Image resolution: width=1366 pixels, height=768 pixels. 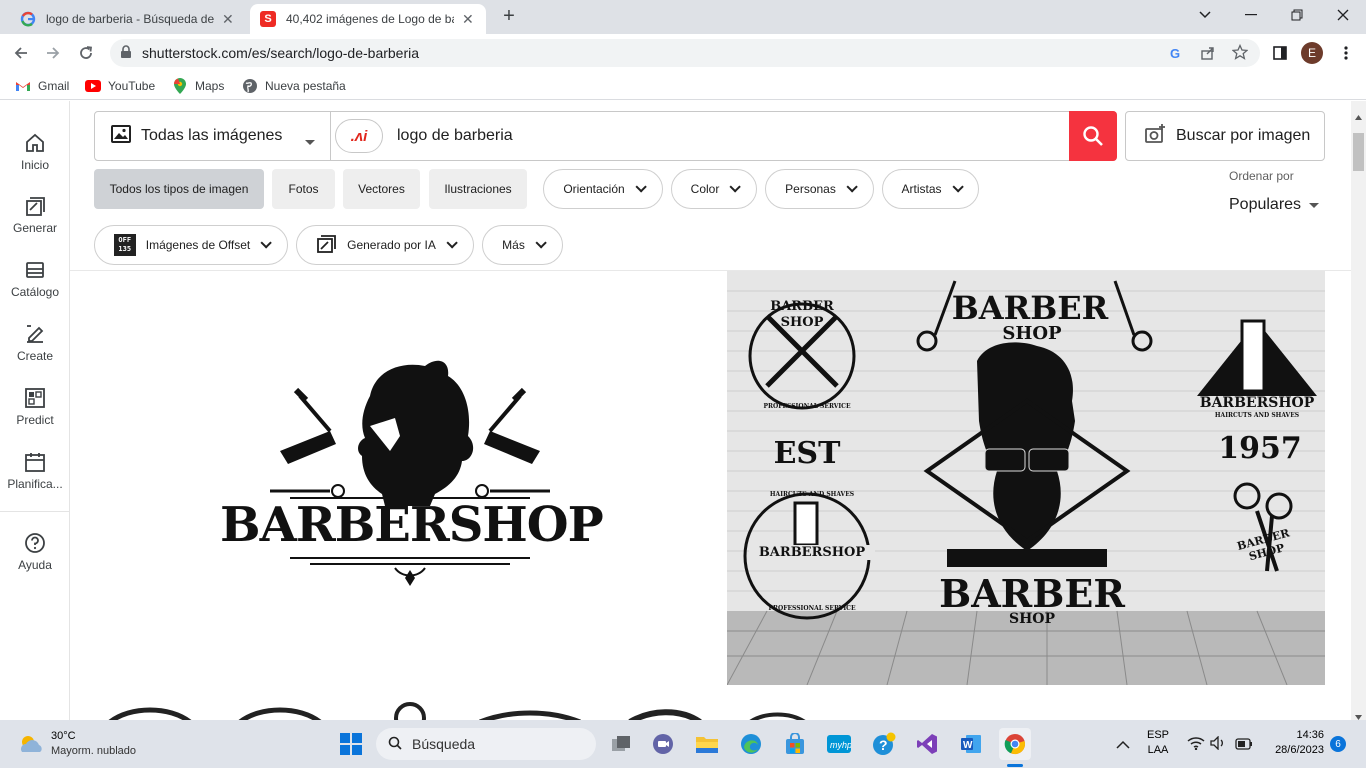 What do you see at coordinates (1275, 205) in the screenshot?
I see `sort-dropdown: Populares` at bounding box center [1275, 205].